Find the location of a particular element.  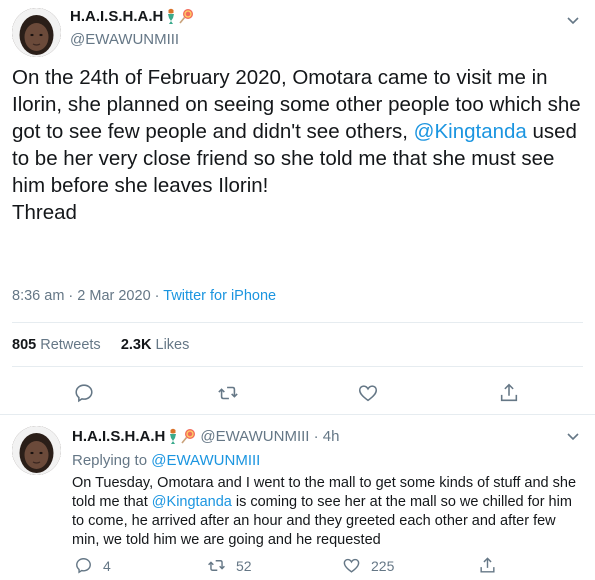

retweets-stat: 805 Retweets is located at coordinates (56, 345).